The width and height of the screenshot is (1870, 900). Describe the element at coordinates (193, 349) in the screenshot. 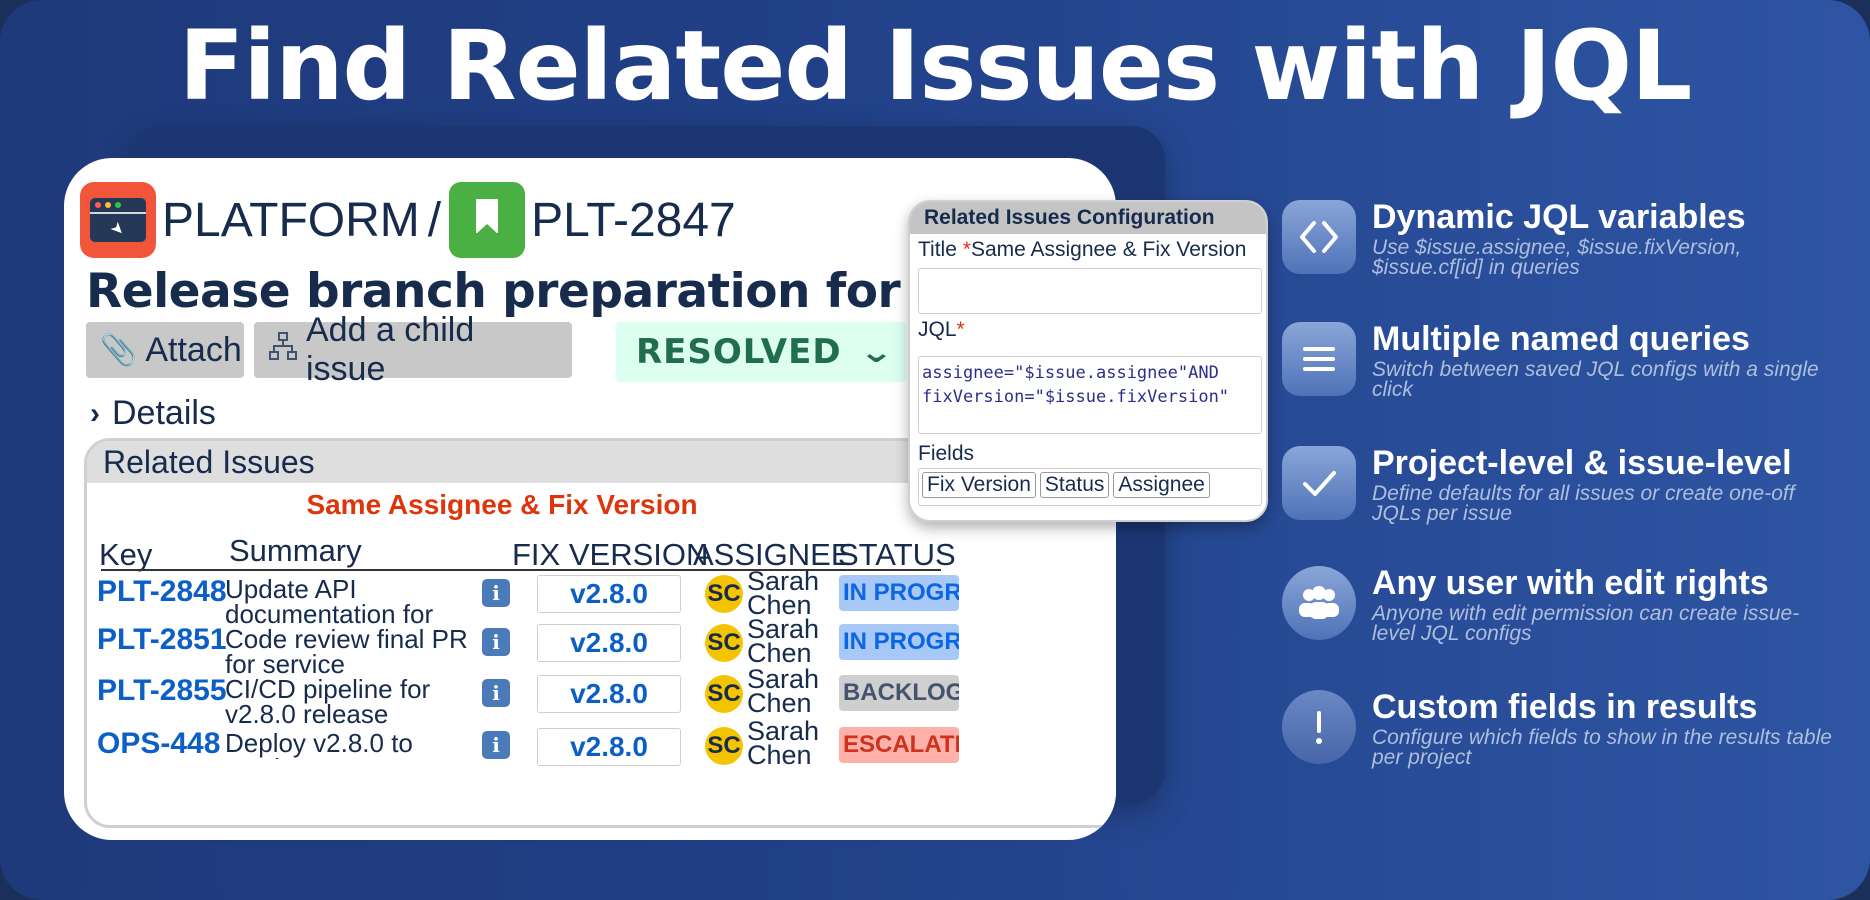

I see `attach-label: Attach` at that location.